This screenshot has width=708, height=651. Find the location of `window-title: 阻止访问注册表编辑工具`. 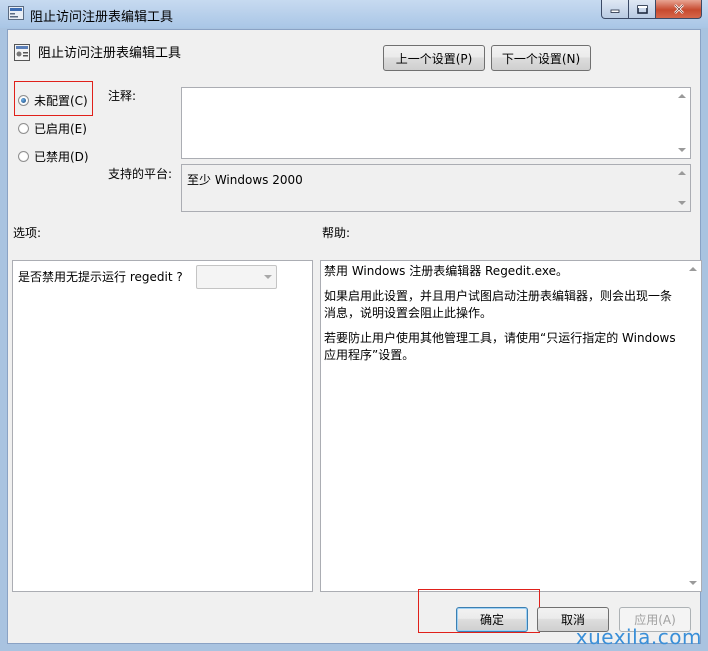

window-title: 阻止访问注册表编辑工具 is located at coordinates (102, 17).